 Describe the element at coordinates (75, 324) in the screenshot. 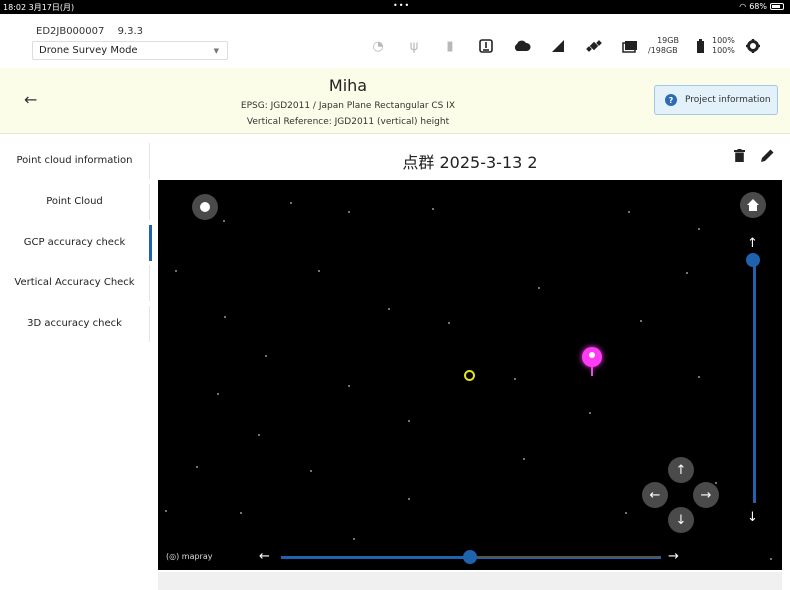

I see `sidebar-item-3d-accuracy-check: 3D accuracy check` at that location.